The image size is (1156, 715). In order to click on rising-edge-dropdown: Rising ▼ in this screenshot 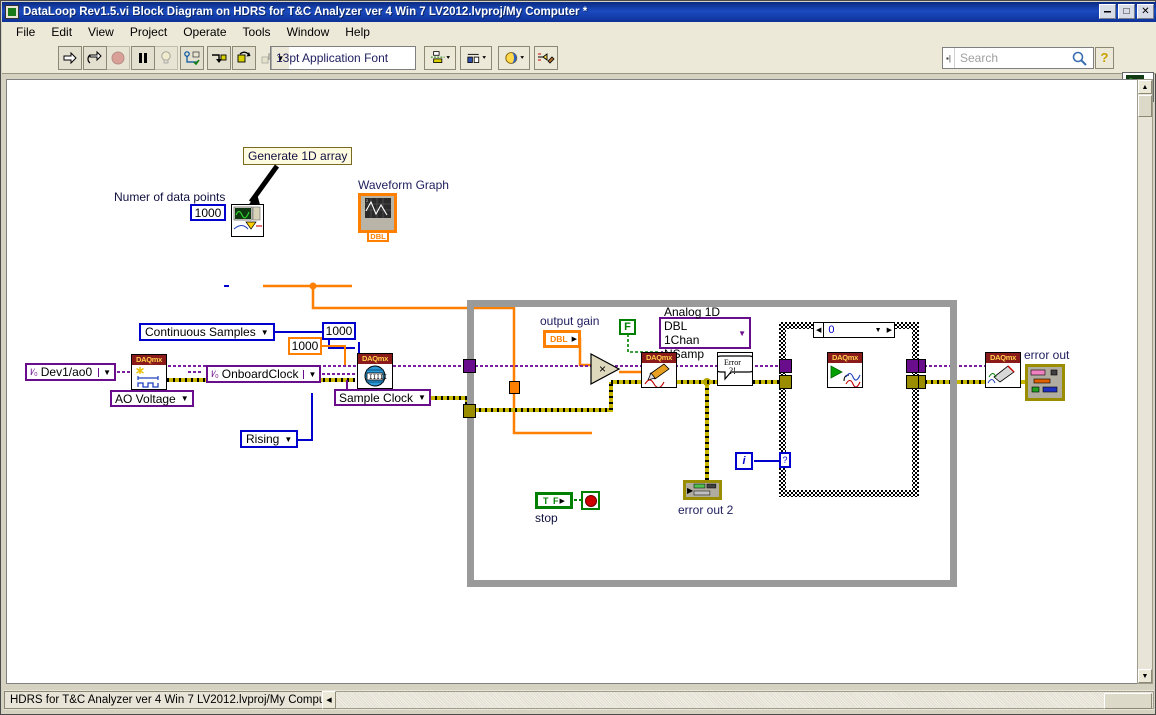, I will do `click(269, 439)`.